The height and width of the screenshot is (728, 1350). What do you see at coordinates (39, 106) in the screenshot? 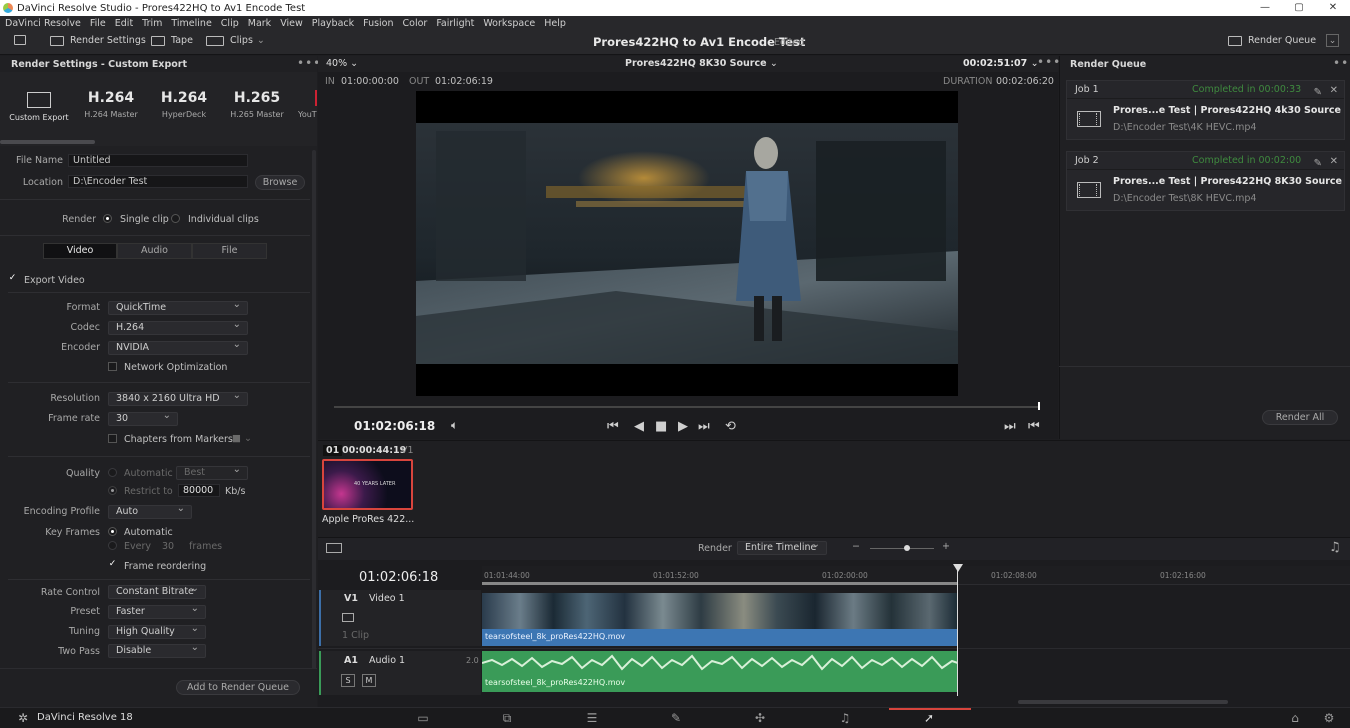
I see `preset-custom-export: Custom Export` at bounding box center [39, 106].